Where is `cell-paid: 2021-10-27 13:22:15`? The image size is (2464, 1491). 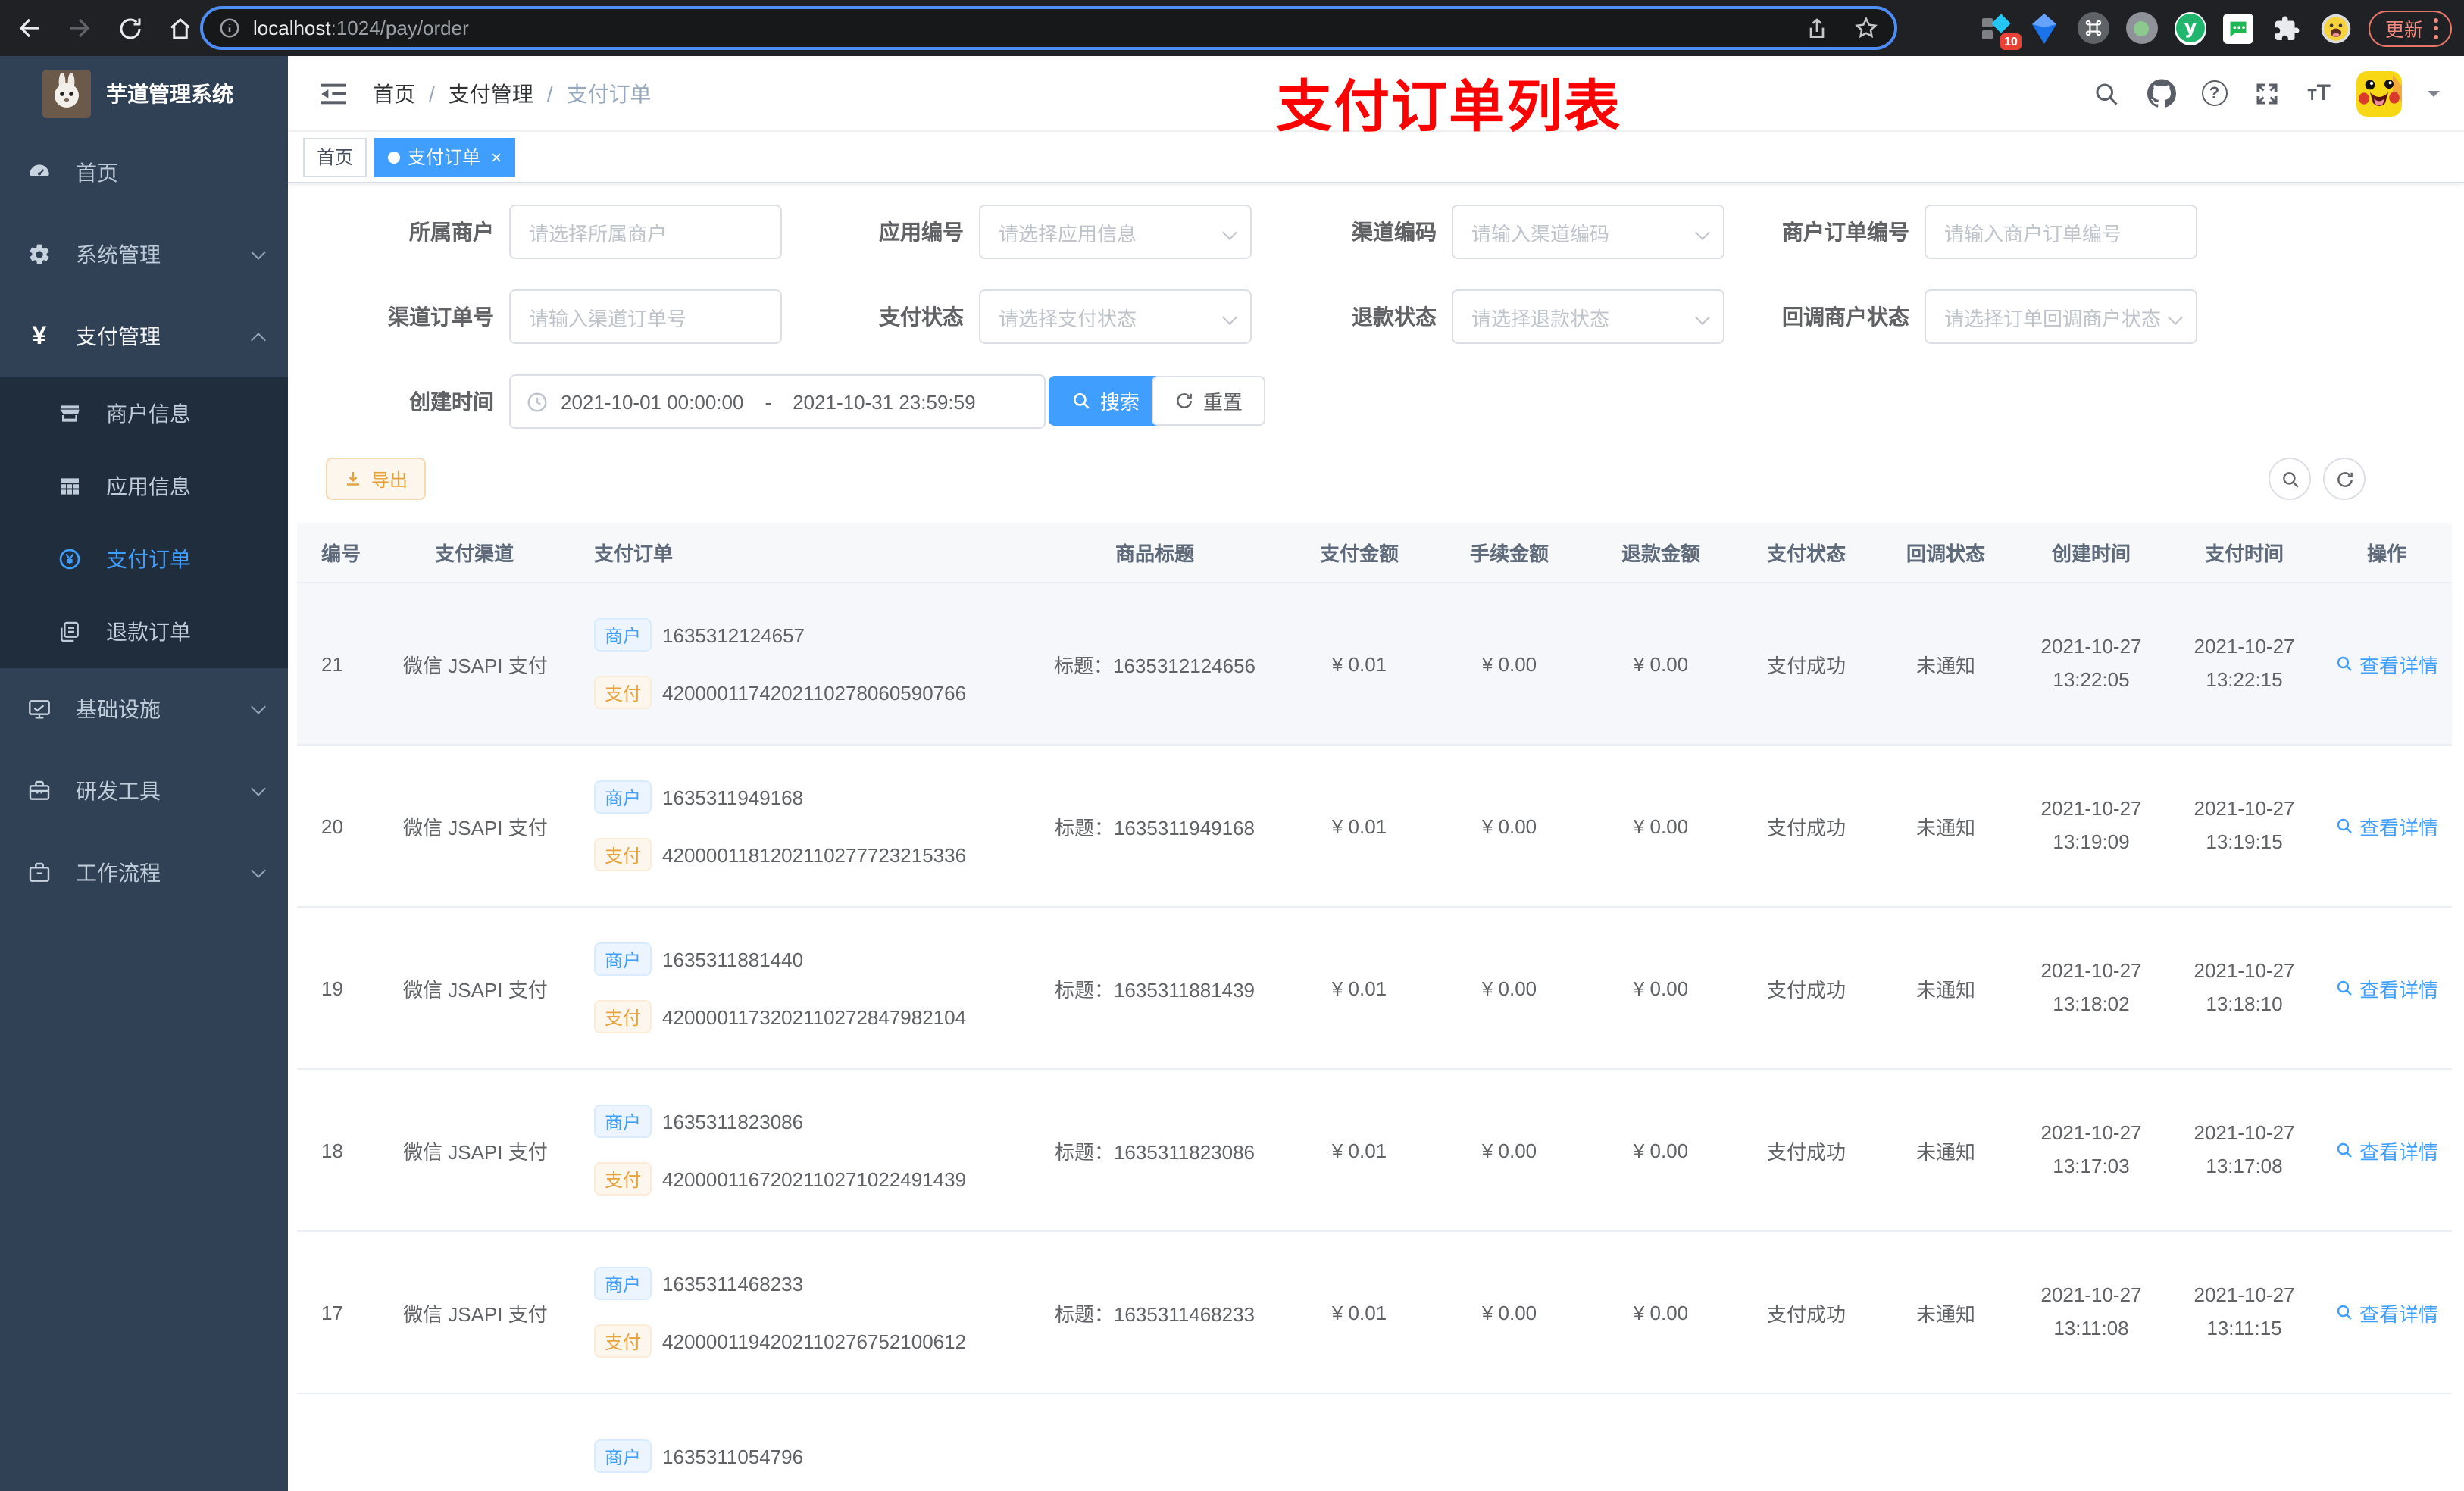
cell-paid: 2021-10-27 13:22:15 is located at coordinates (2244, 663).